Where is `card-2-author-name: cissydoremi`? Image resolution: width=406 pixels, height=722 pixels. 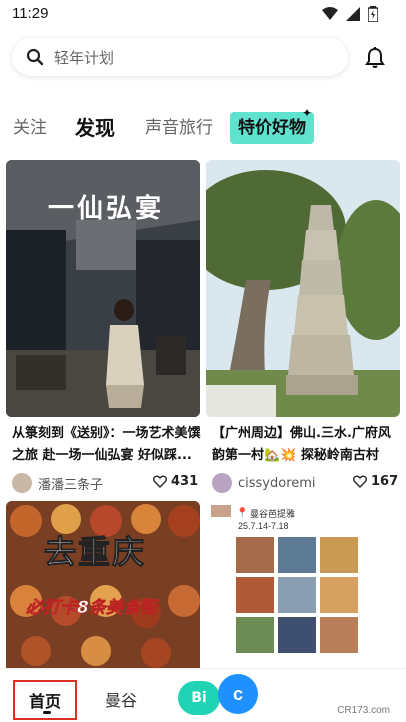 card-2-author-name: cissydoremi is located at coordinates (277, 483).